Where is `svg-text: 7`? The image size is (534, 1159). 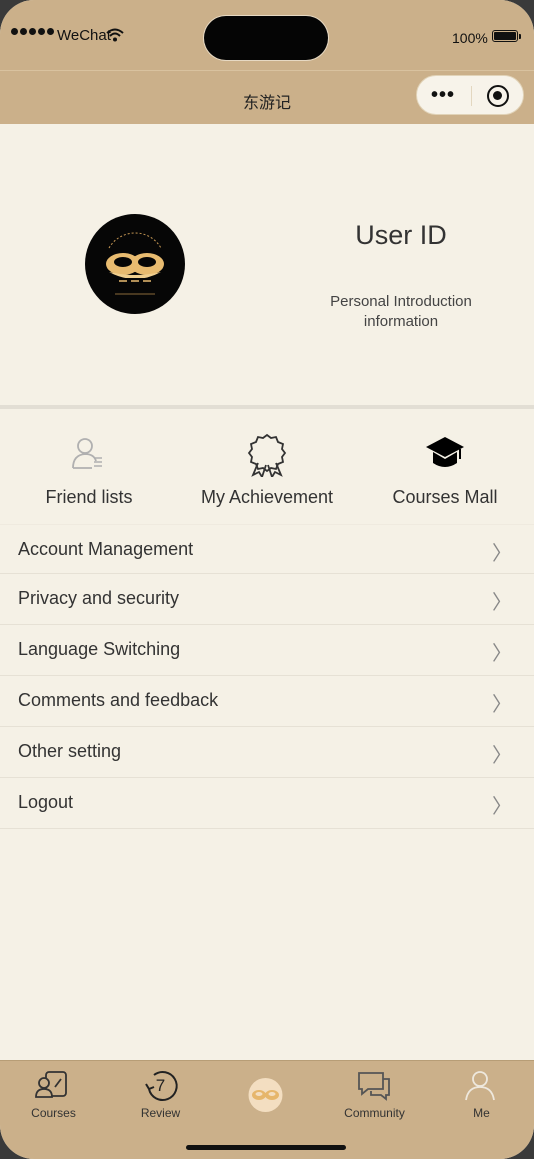
svg-text: 7 is located at coordinates (160, 1085).